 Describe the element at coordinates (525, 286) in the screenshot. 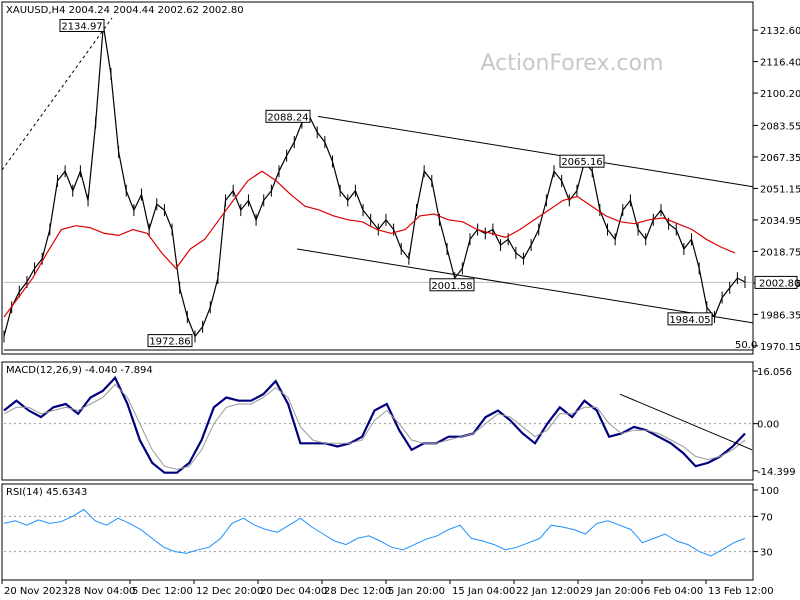

I see `channel-lower-line` at that location.